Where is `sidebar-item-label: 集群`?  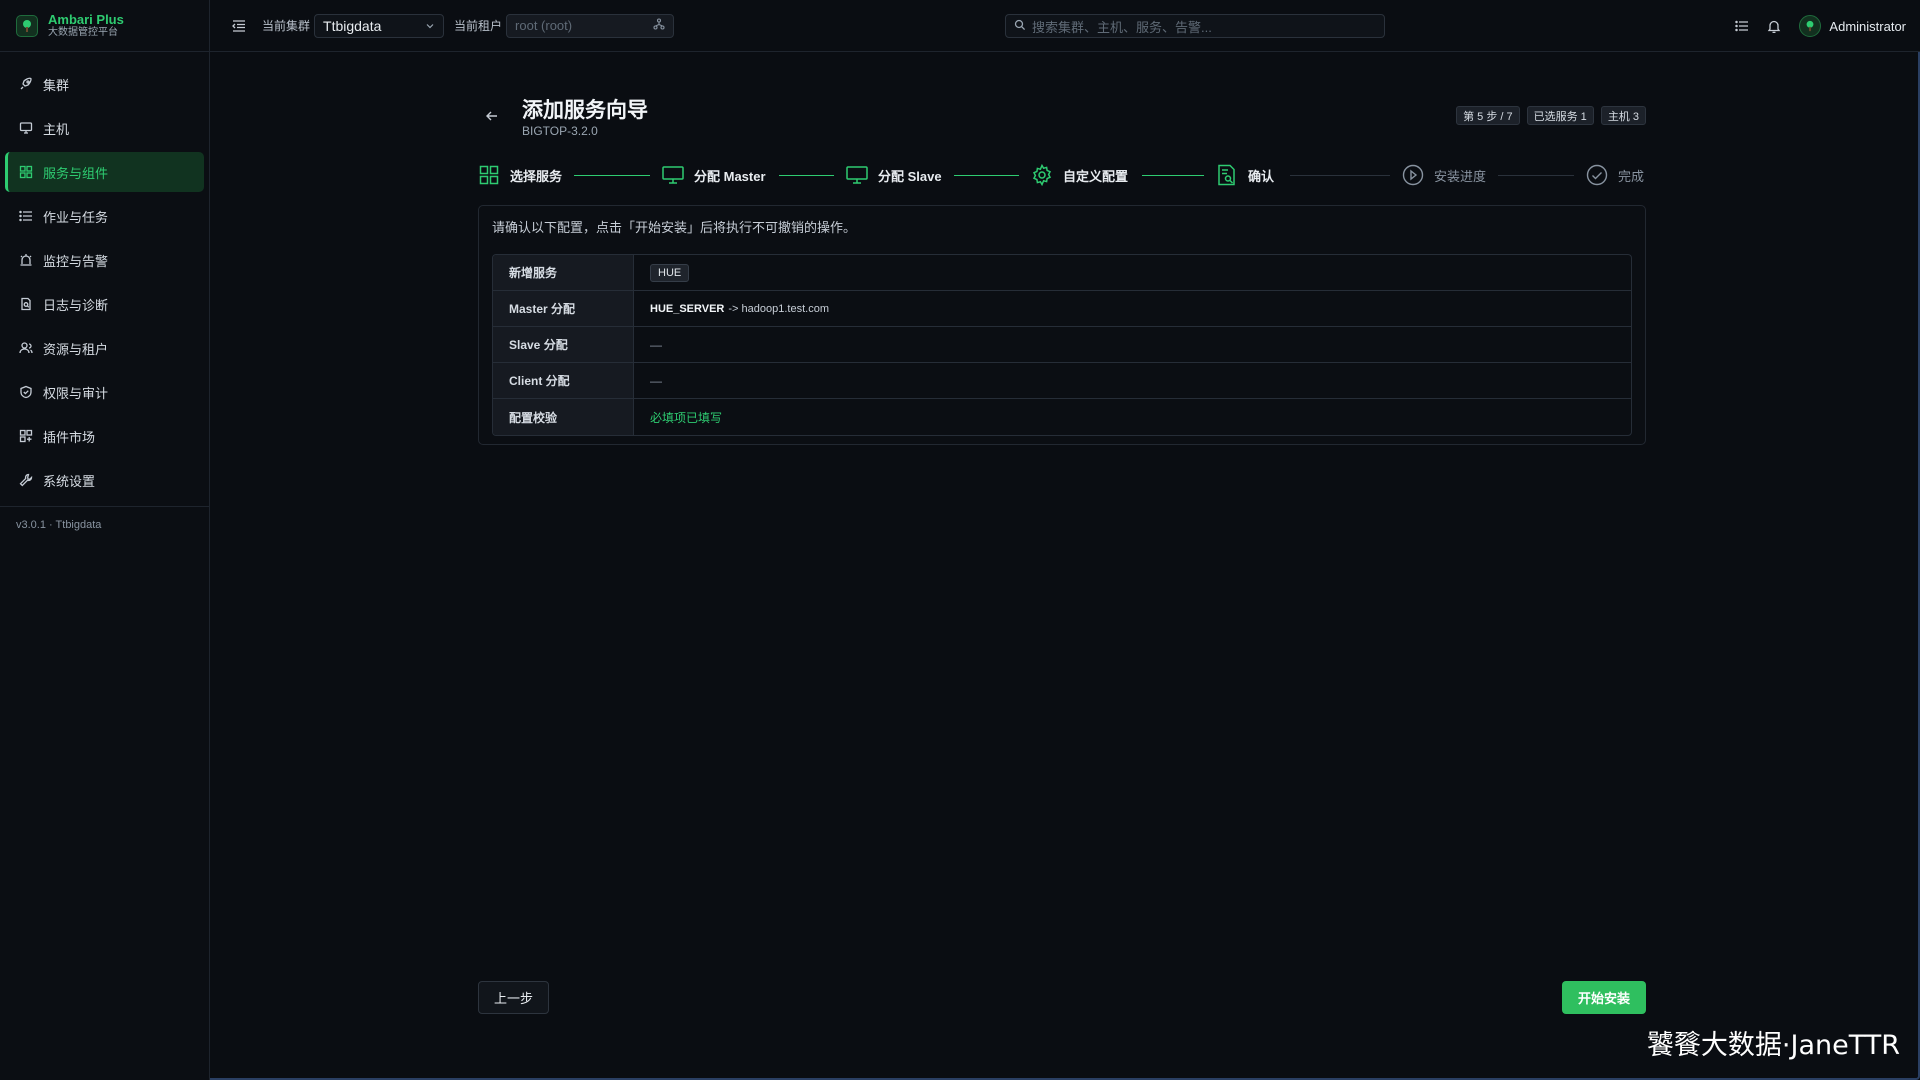
sidebar-item-label: 集群 is located at coordinates (56, 85).